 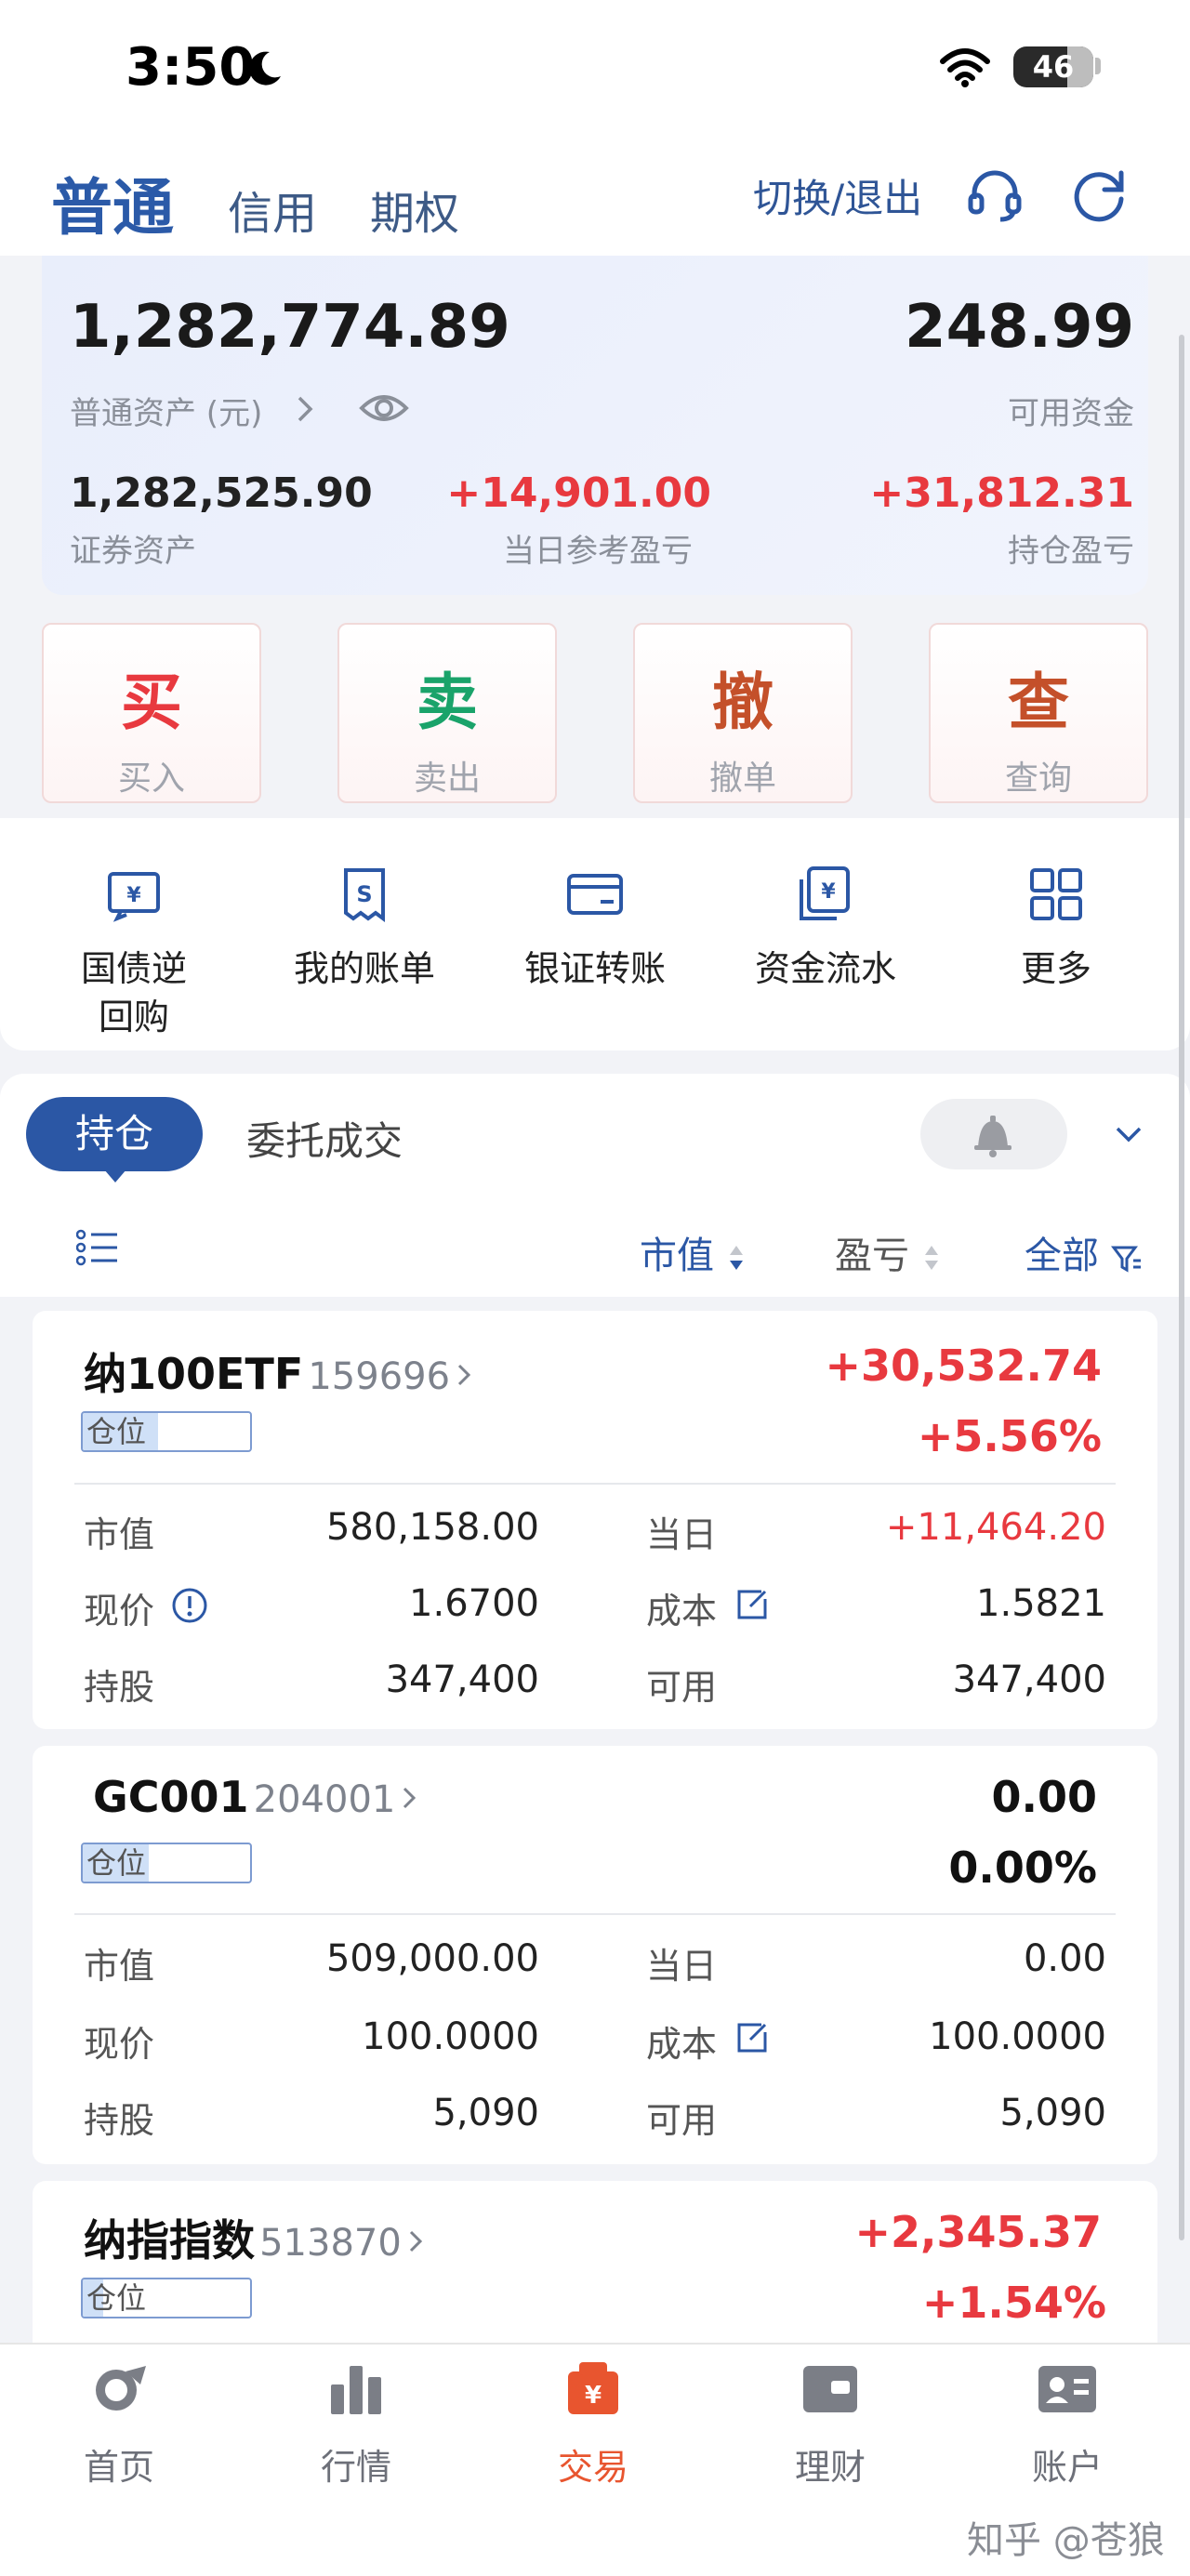 I want to click on position-code: 159696, so click(x=379, y=1376).